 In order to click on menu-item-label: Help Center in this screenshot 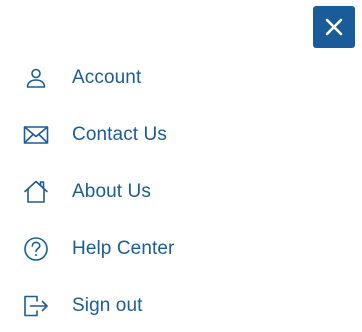, I will do `click(123, 248)`.